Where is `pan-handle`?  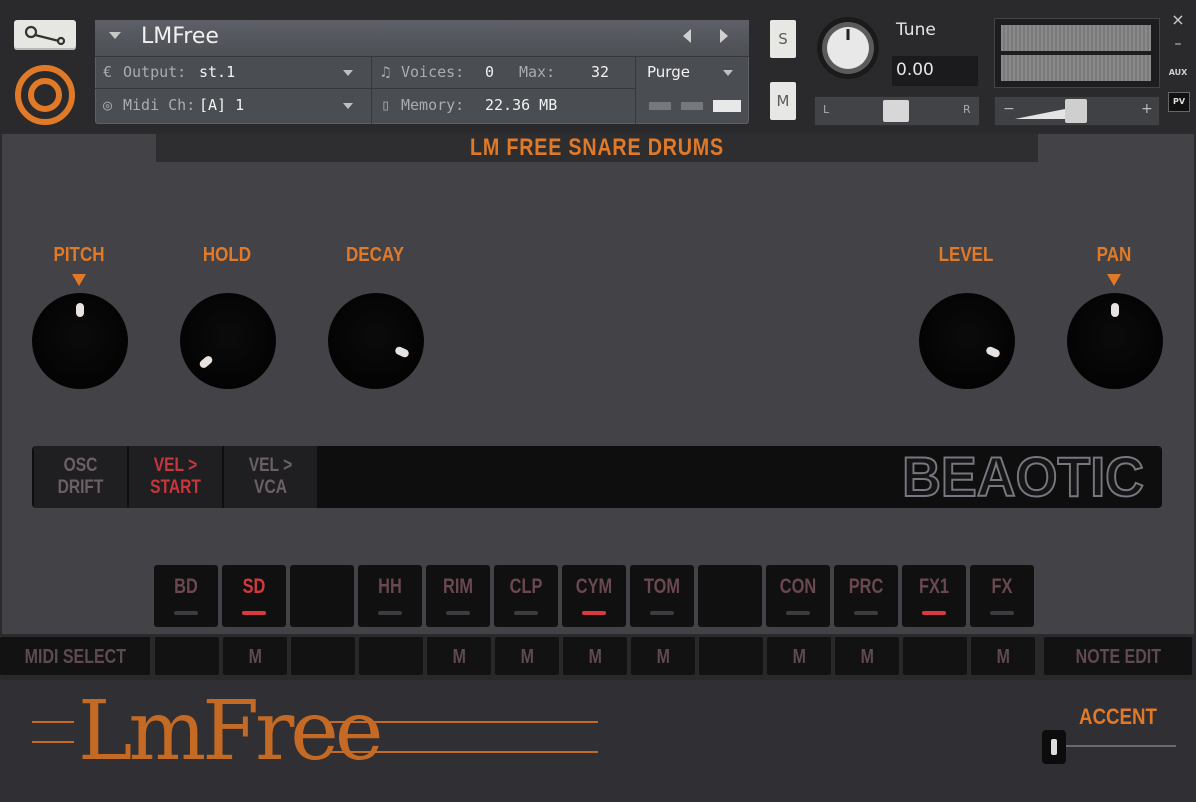
pan-handle is located at coordinates (896, 111).